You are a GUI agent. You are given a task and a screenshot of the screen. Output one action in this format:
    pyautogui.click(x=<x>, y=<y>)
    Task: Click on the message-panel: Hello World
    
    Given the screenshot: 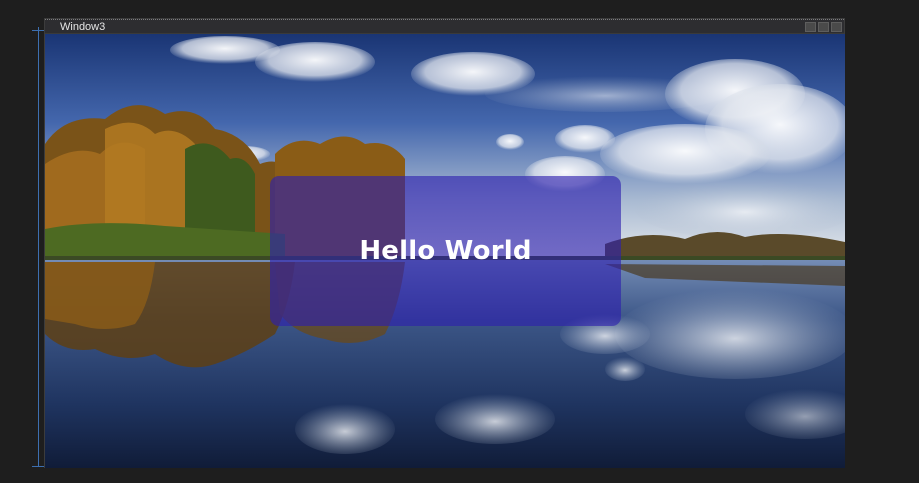 What is the action you would take?
    pyautogui.click(x=445, y=251)
    